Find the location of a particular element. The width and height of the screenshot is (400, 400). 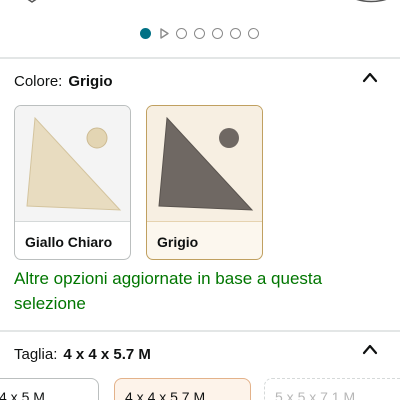

size-section-header: Taglia: 4 x 4 x 5.7 M is located at coordinates (82, 354).